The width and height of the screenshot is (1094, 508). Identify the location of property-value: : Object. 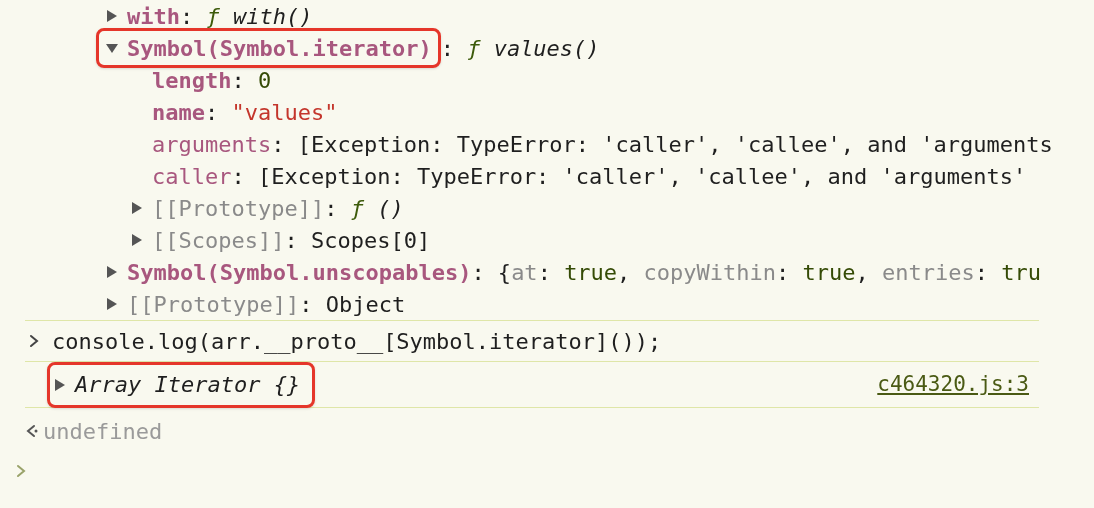
(352, 304).